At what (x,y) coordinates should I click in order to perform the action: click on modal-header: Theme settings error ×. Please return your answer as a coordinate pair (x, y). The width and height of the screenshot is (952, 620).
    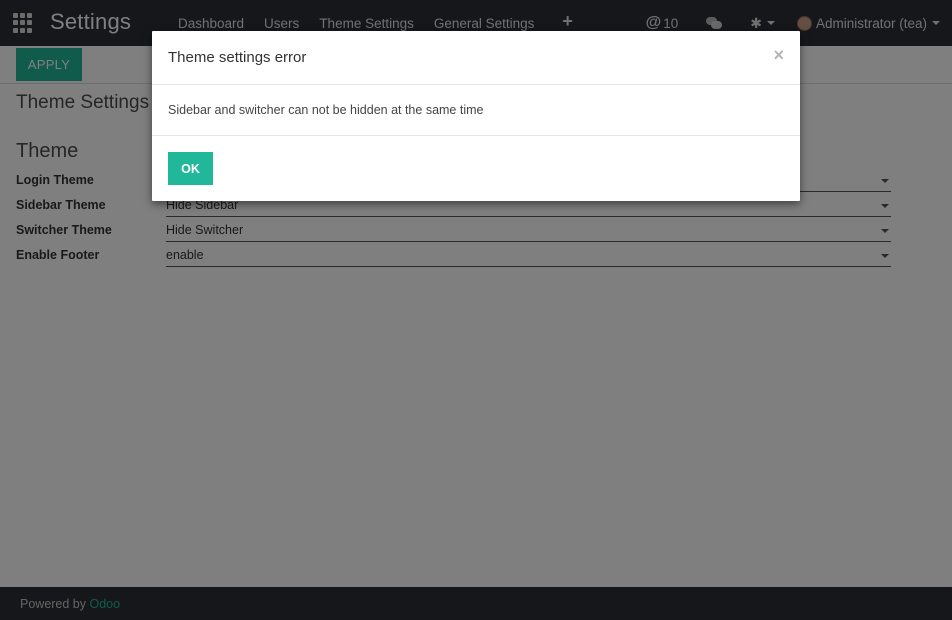
    Looking at the image, I should click on (476, 58).